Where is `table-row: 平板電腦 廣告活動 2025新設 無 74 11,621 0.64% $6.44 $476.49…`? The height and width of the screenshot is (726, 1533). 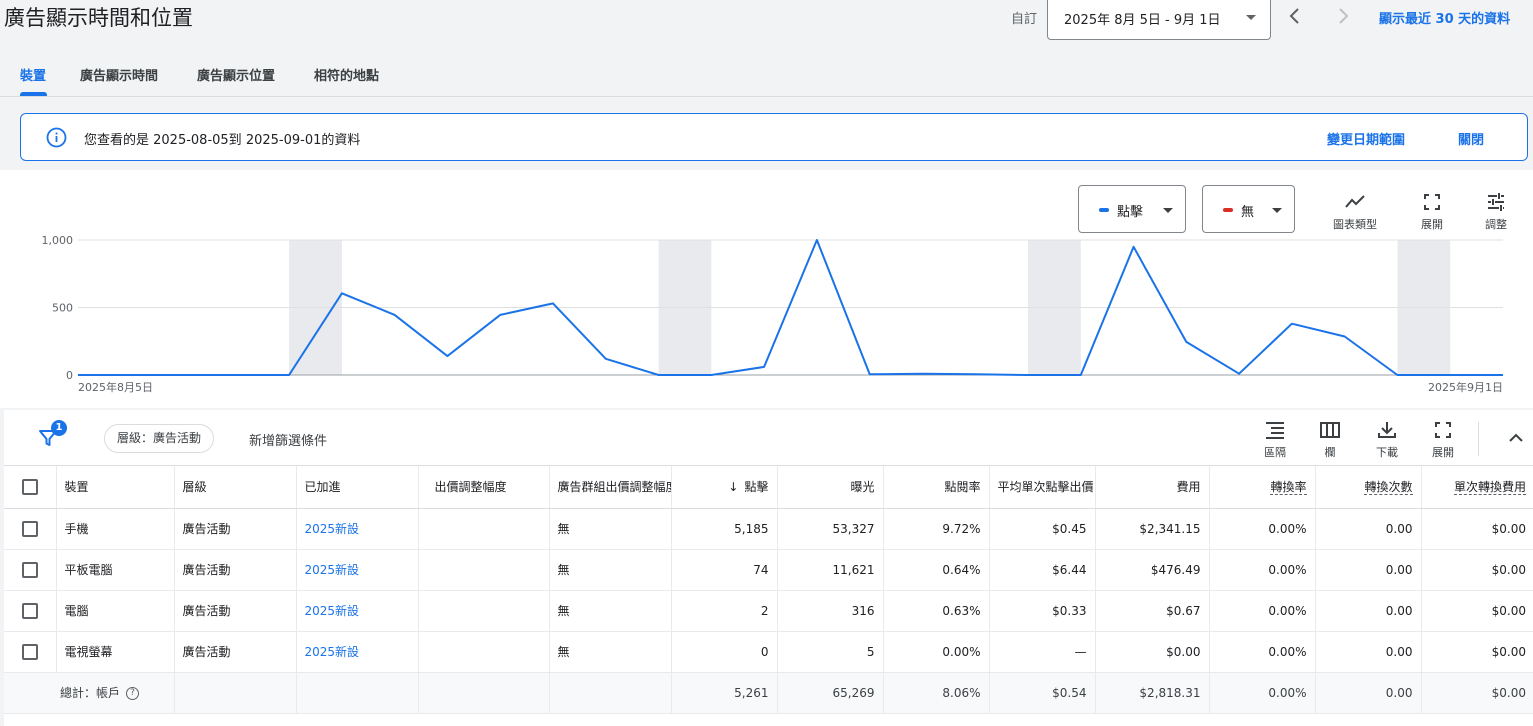
table-row: 平板電腦 廣告活動 2025新設 無 74 11,621 0.64% $6.44 $476.49… is located at coordinates (768, 570).